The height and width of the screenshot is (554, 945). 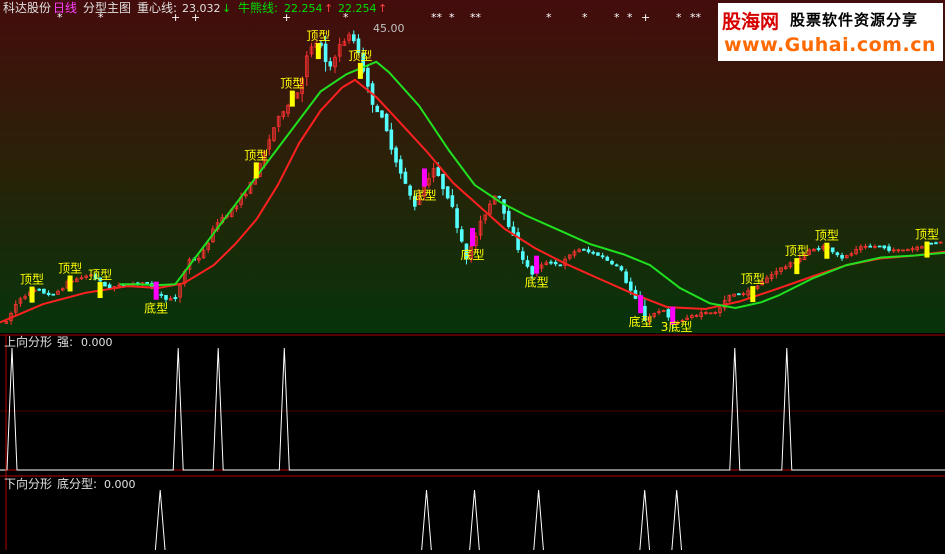 I want to click on watermark-url: www.Guhai.com.cn, so click(x=830, y=45).